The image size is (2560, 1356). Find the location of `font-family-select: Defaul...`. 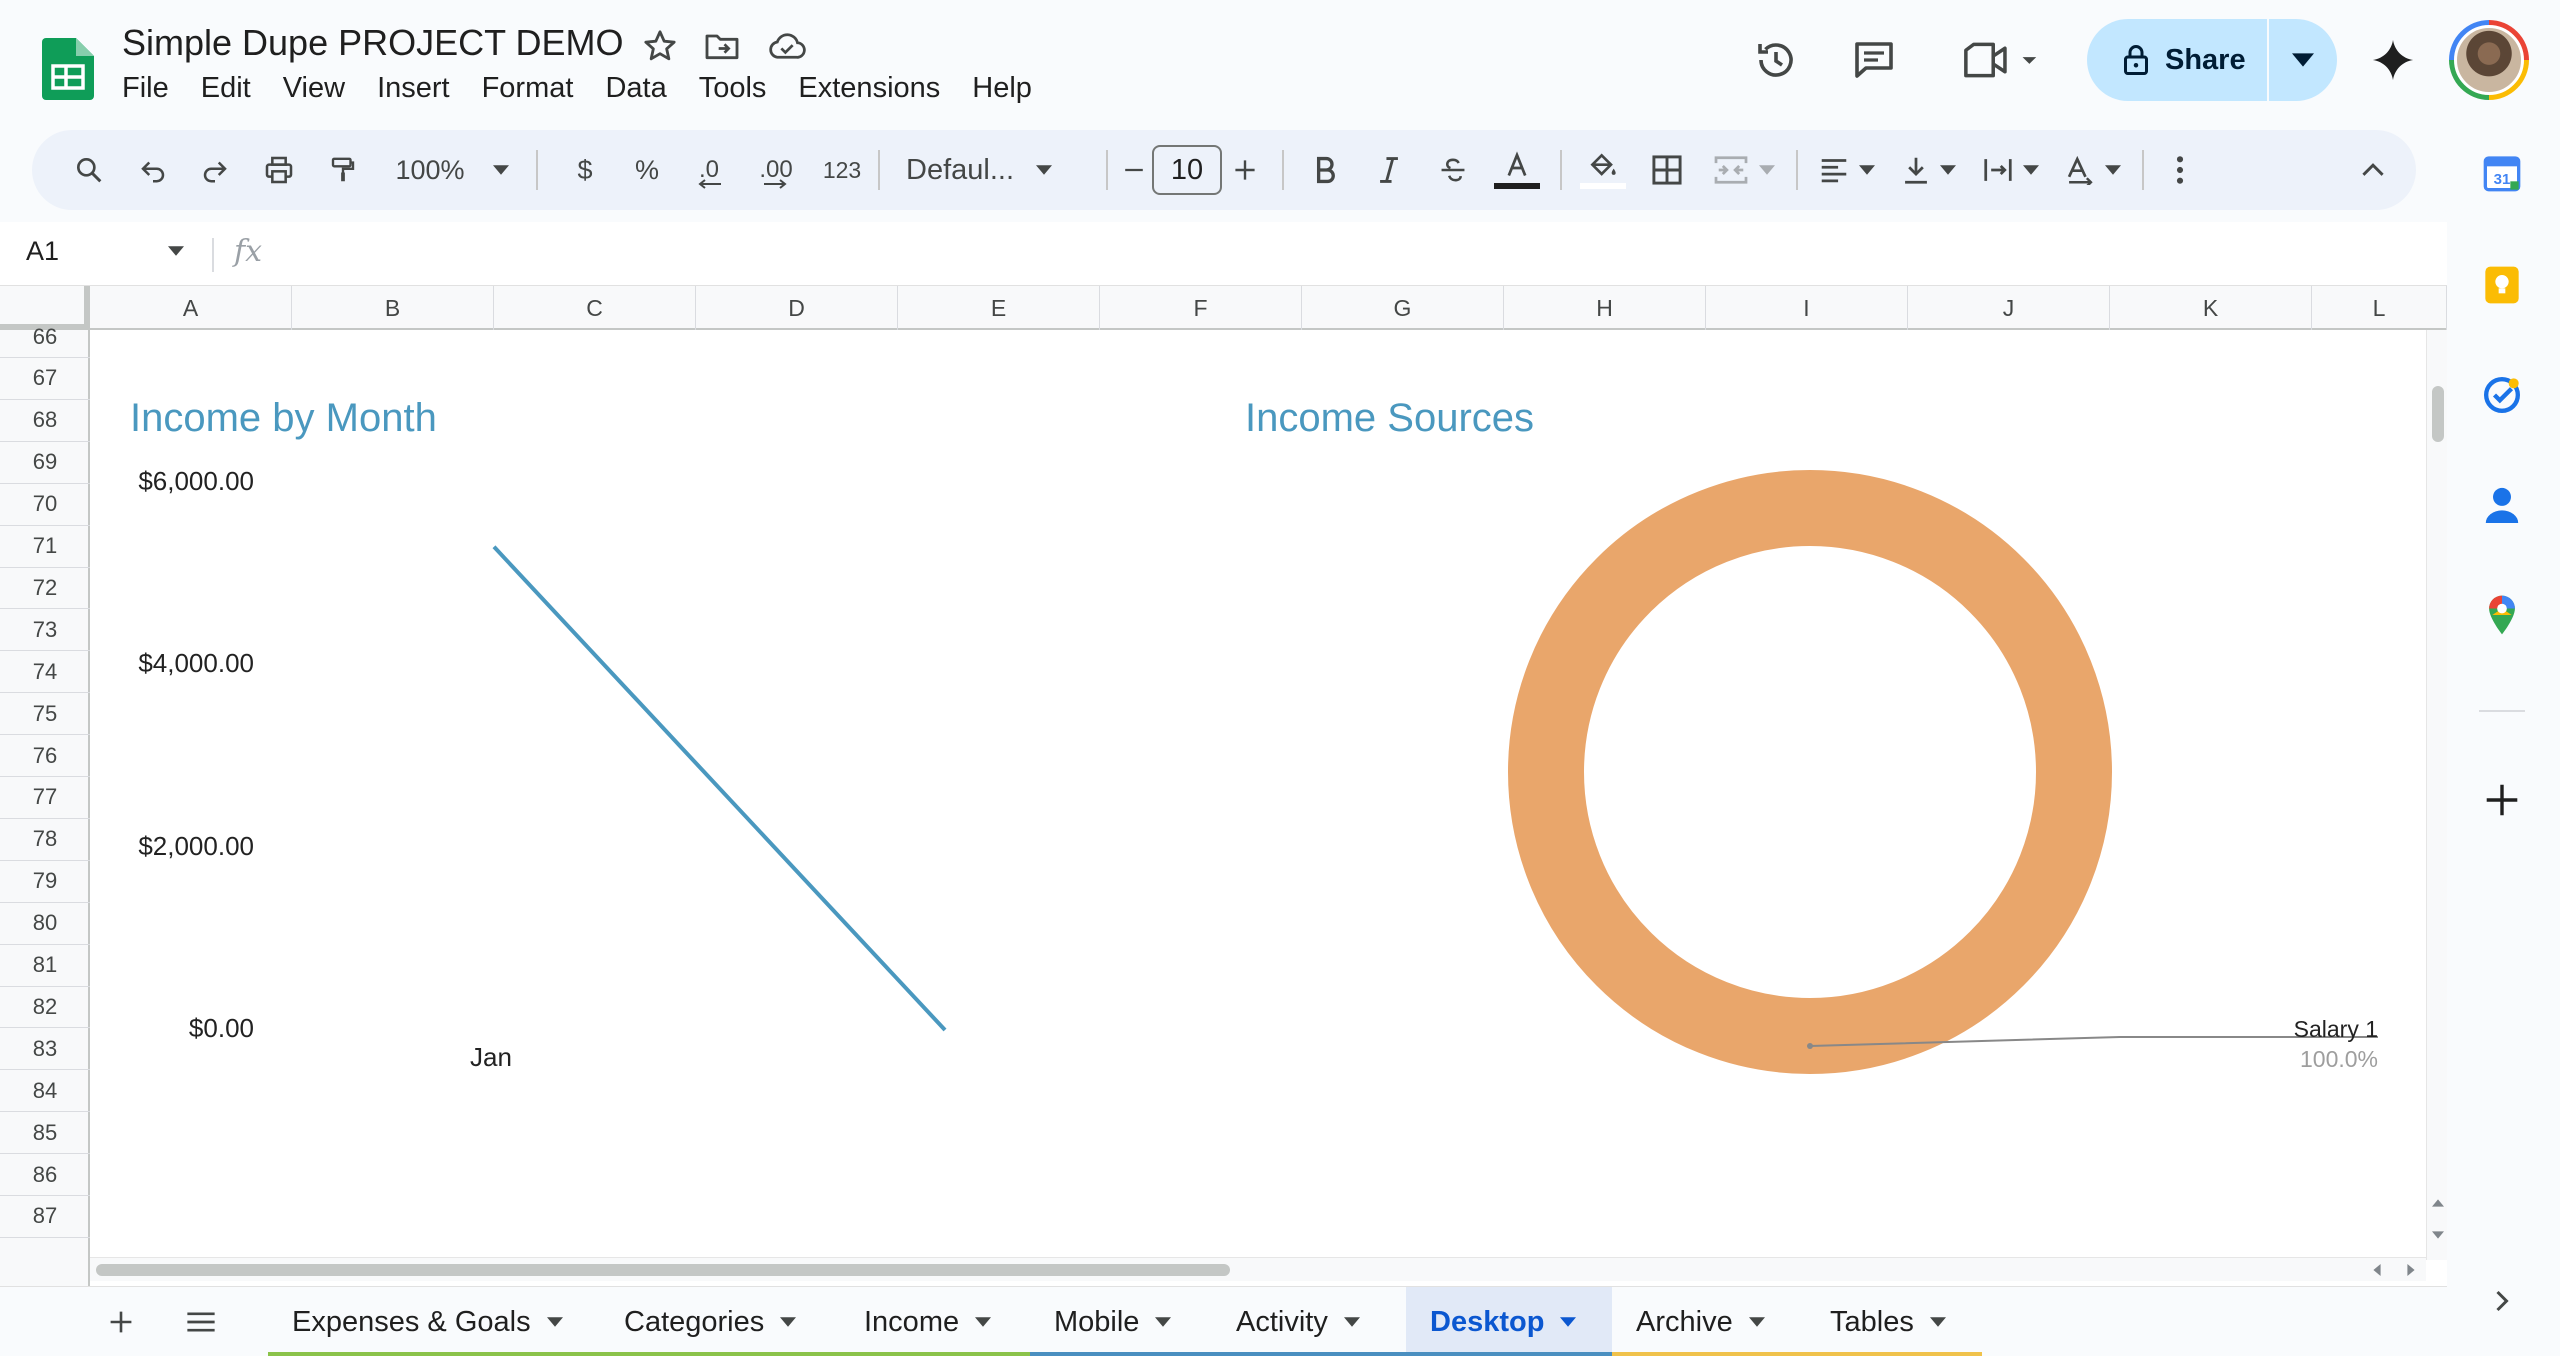

font-family-select: Defaul... is located at coordinates (996, 170).